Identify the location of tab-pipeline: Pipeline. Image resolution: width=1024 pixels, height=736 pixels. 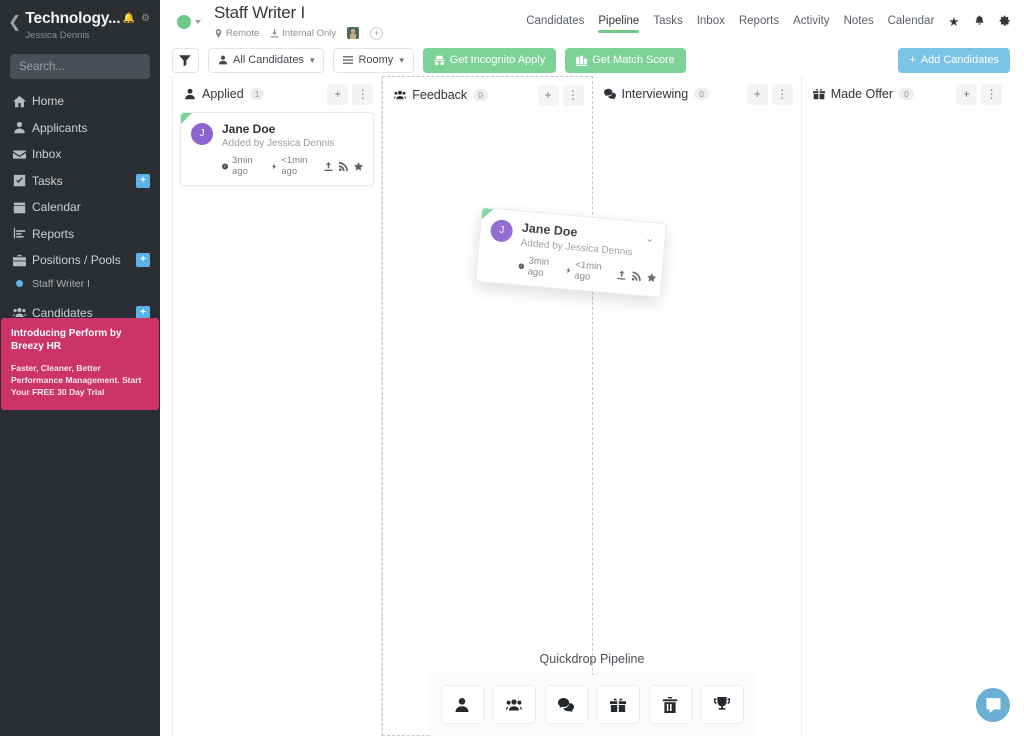
(618, 24).